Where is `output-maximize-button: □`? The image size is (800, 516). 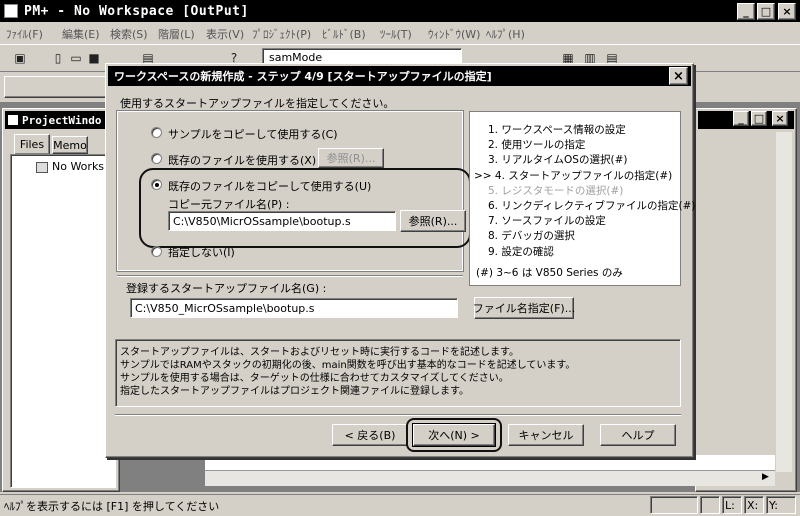
output-maximize-button: □ is located at coordinates (759, 118).